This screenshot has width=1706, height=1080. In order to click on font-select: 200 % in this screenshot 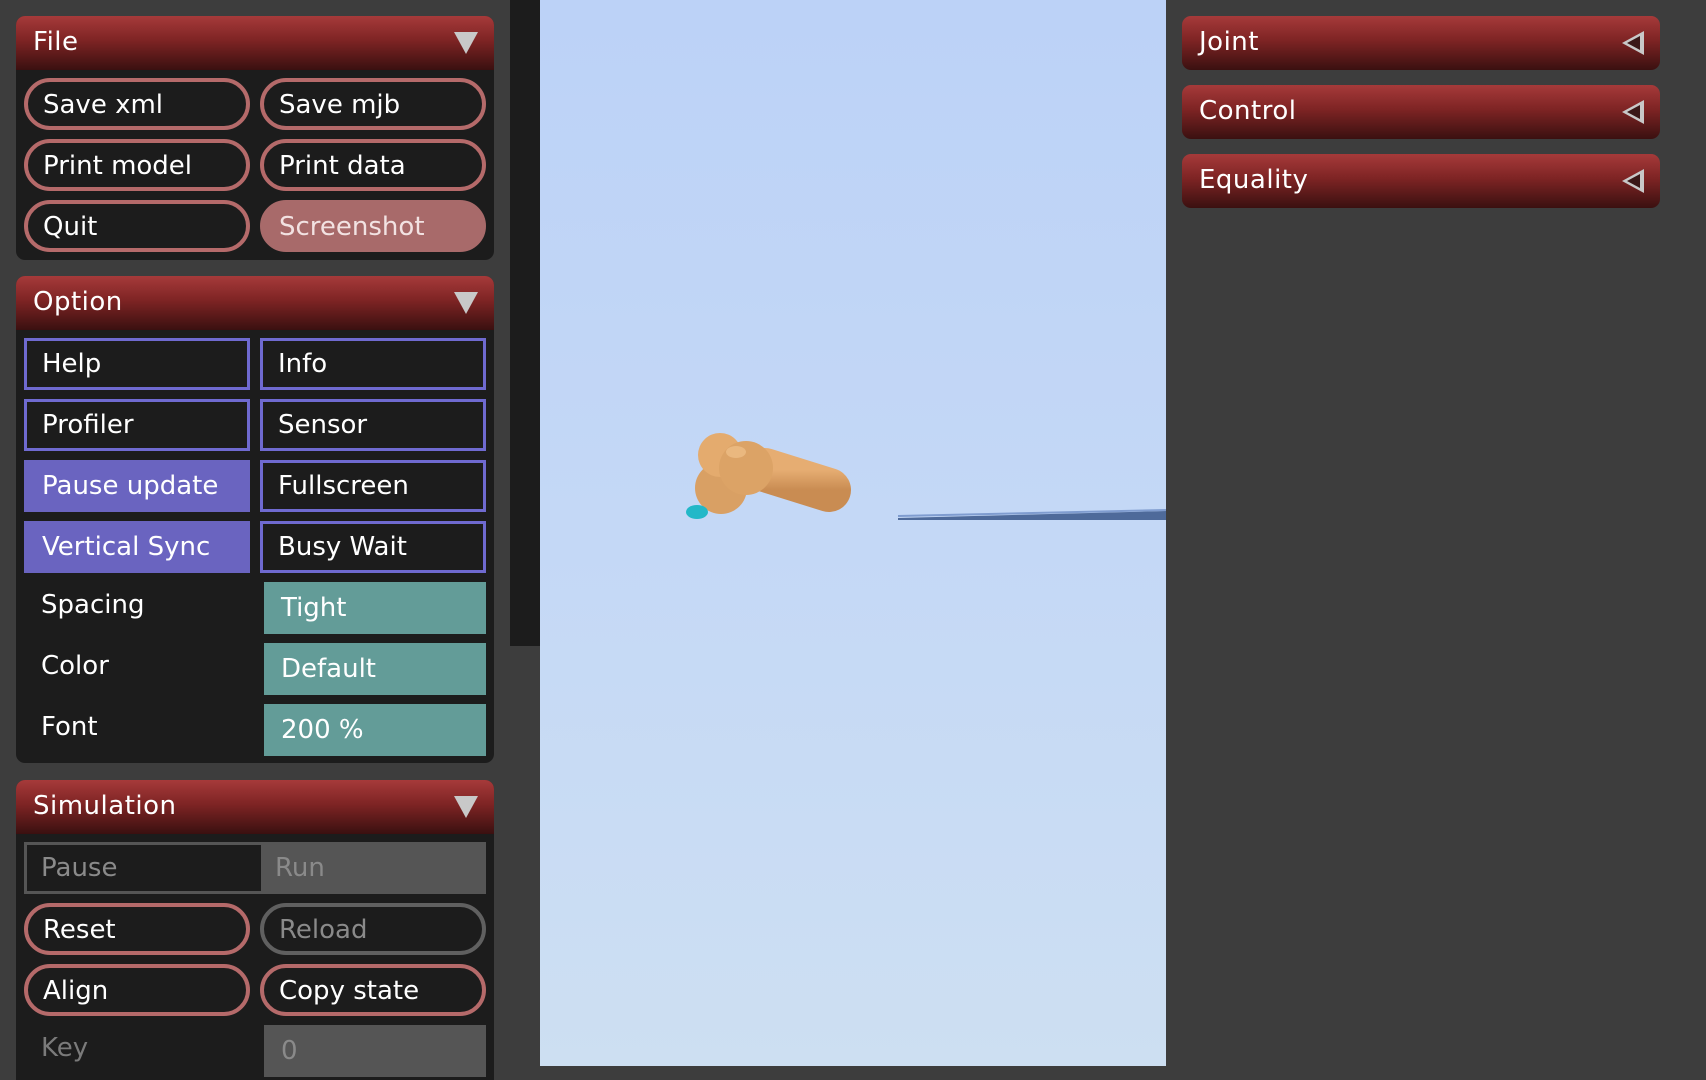, I will do `click(375, 730)`.